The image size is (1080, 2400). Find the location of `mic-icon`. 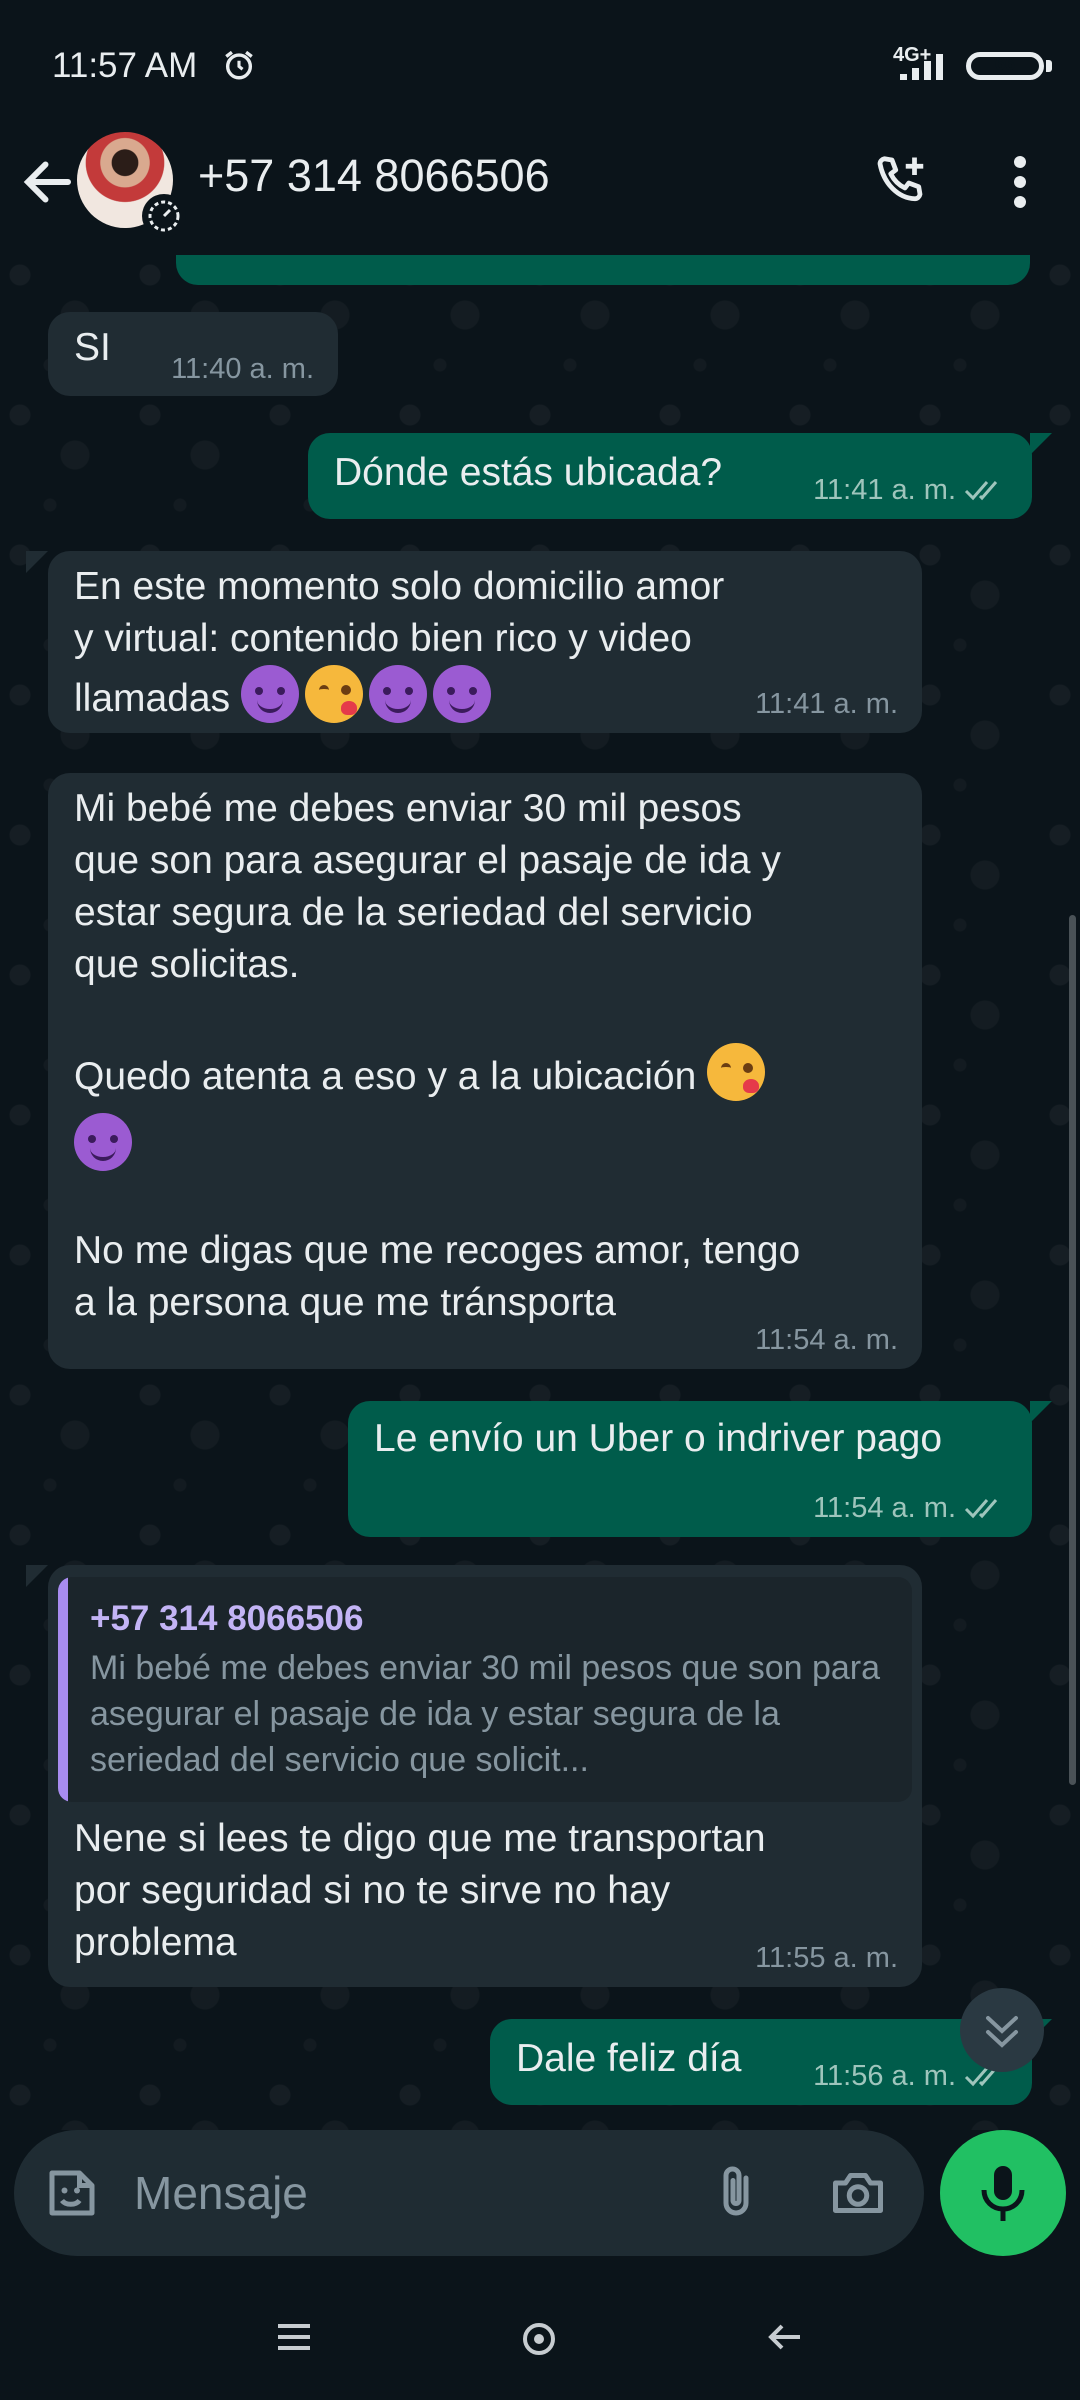

mic-icon is located at coordinates (1003, 2193).